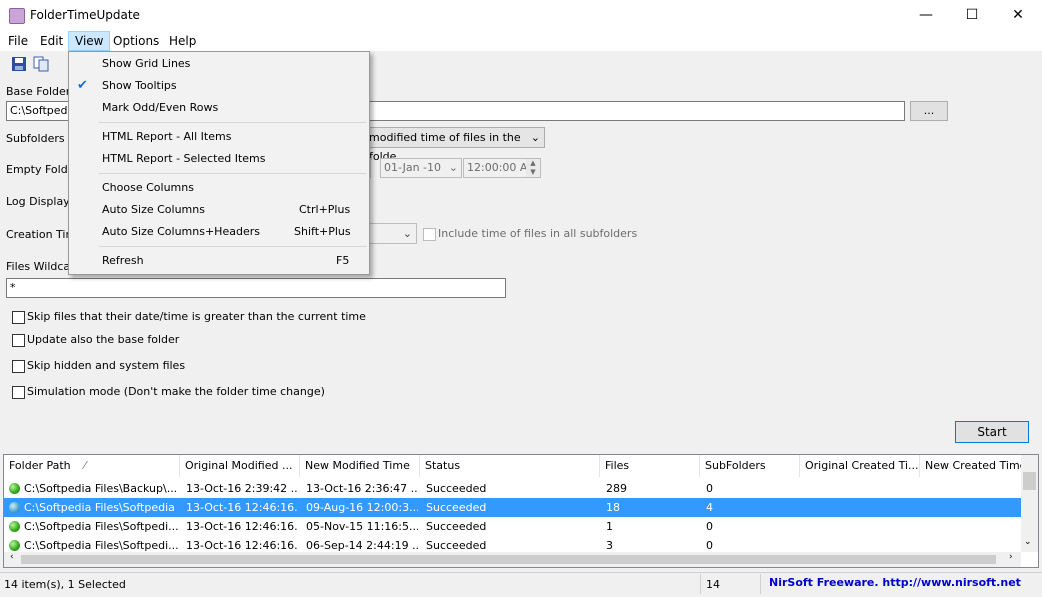  I want to click on start-button: Start, so click(992, 432).